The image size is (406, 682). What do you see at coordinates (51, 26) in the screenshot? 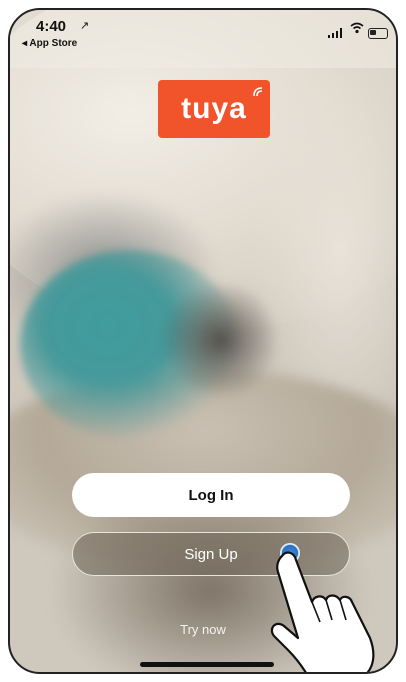
I see `status-time: 4:40` at bounding box center [51, 26].